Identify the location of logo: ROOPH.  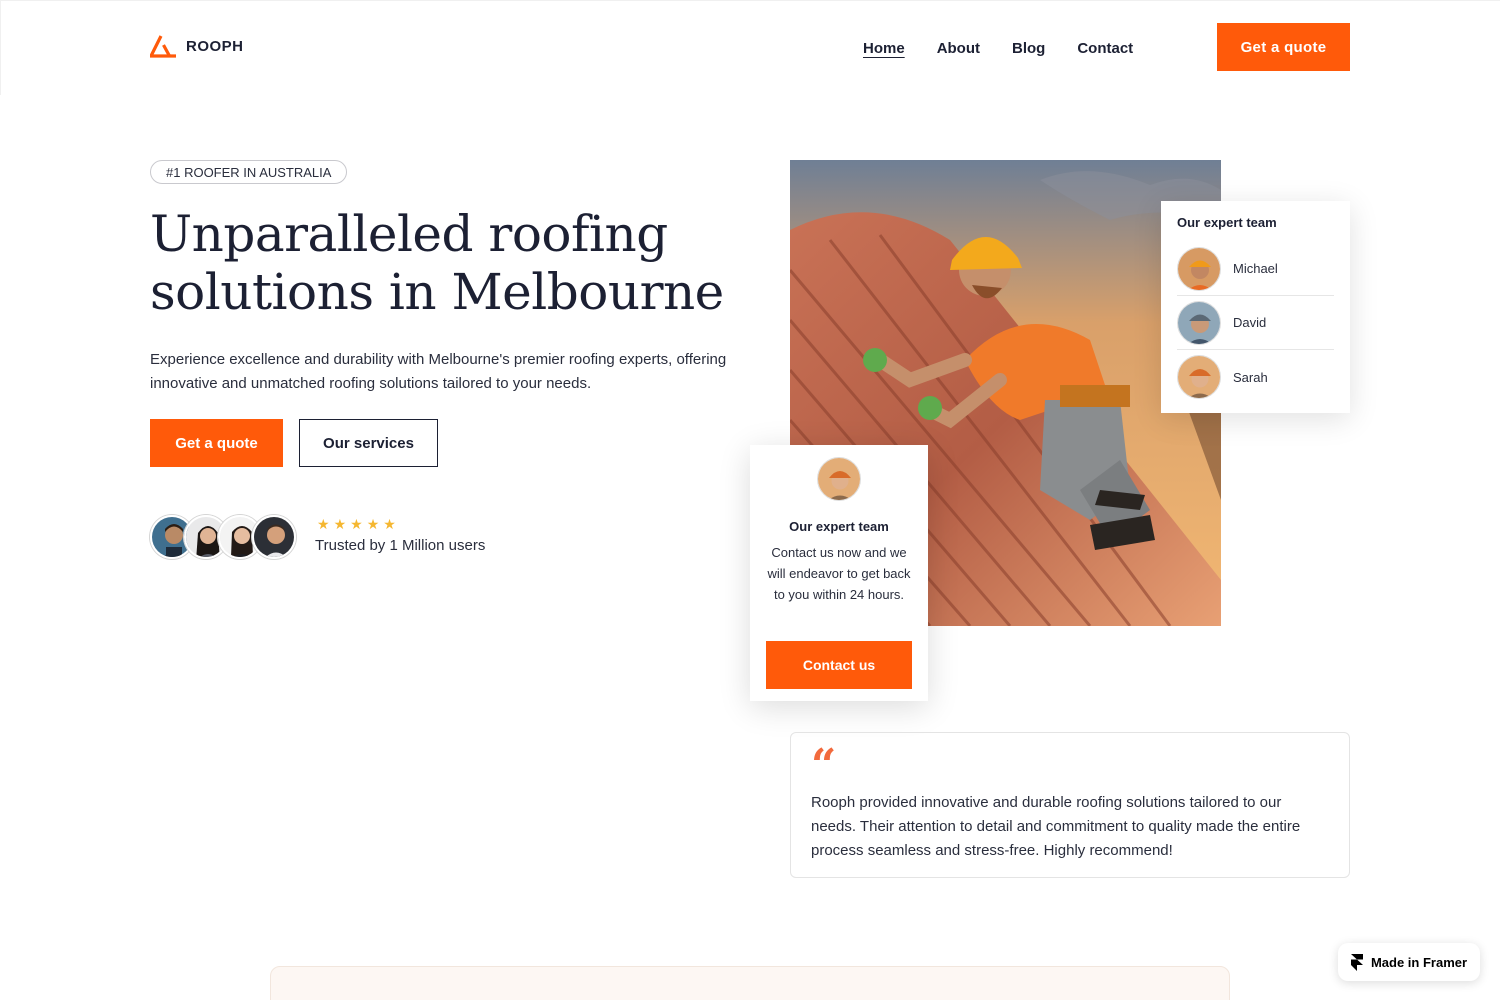
(197, 46).